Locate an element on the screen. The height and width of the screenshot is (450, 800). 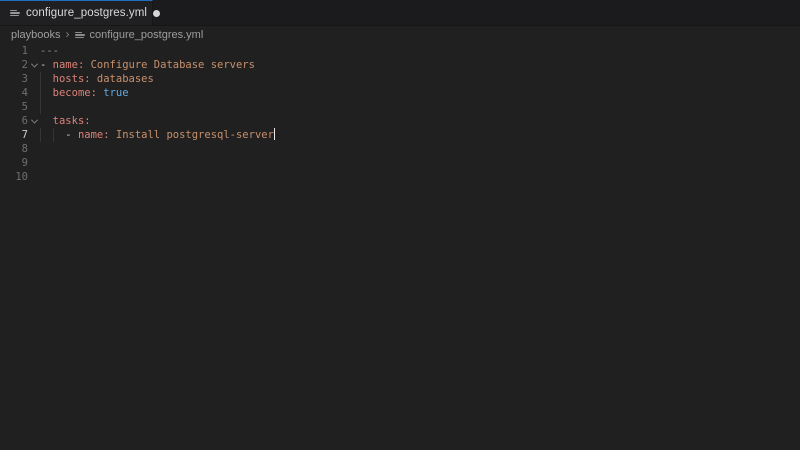
code-token: tasks: is located at coordinates (71, 121).